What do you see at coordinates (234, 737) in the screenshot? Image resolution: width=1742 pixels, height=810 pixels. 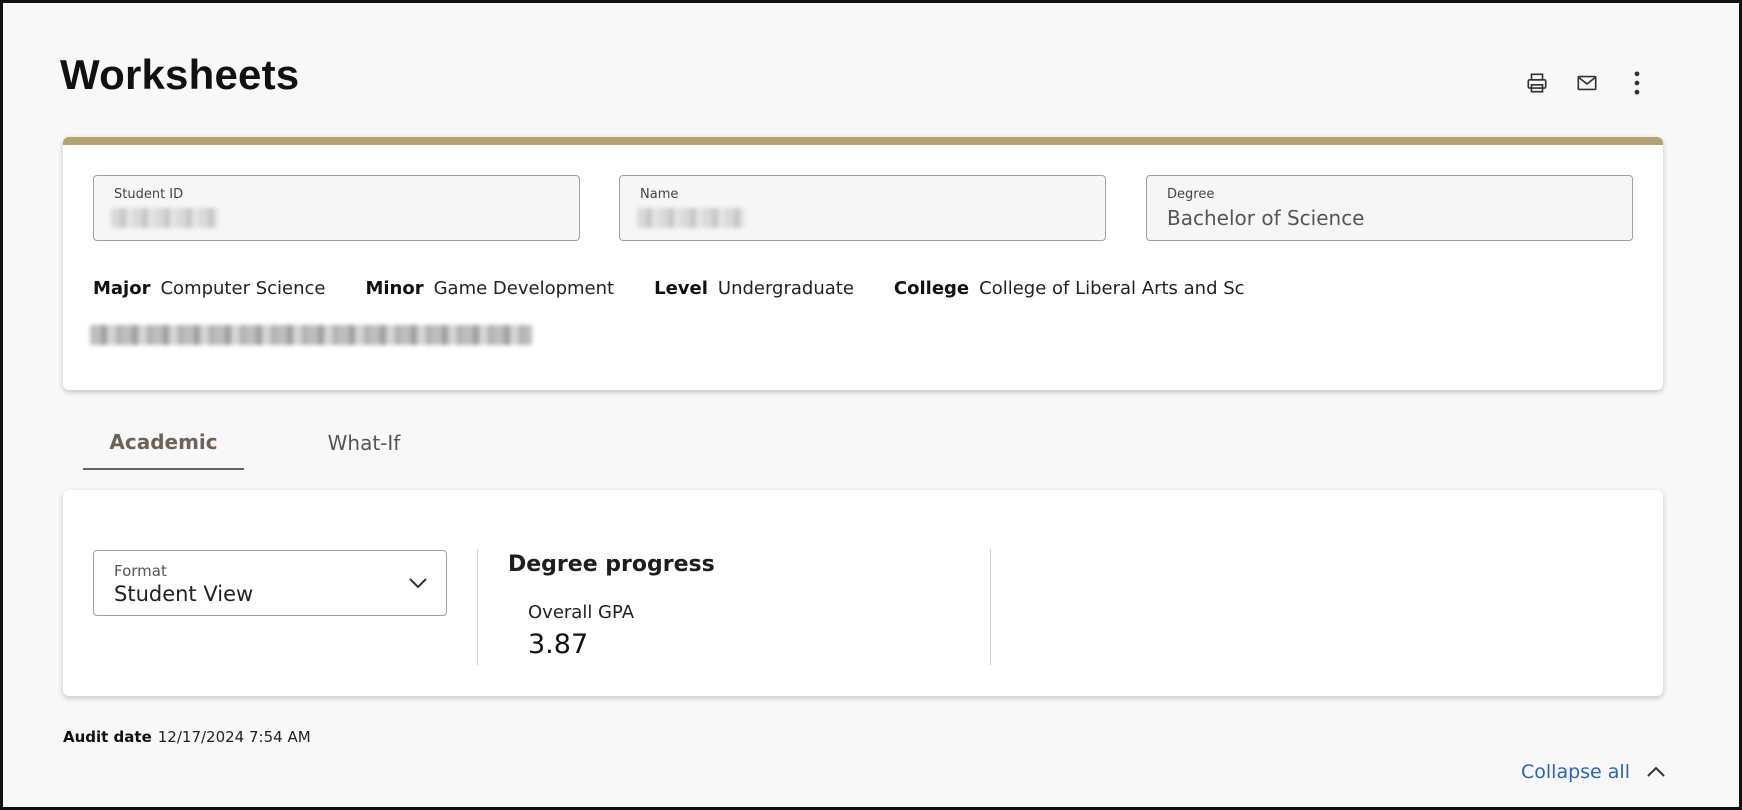 I see `audit-date-value: 12/17/2024 7:54 AM` at bounding box center [234, 737].